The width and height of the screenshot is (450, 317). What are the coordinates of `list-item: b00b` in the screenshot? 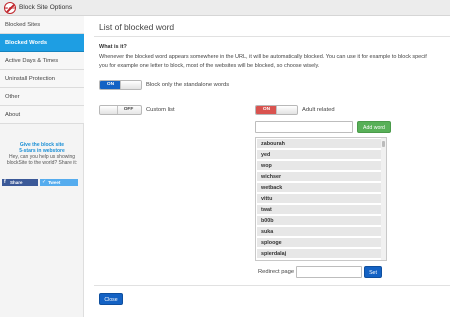 It's located at (319, 221).